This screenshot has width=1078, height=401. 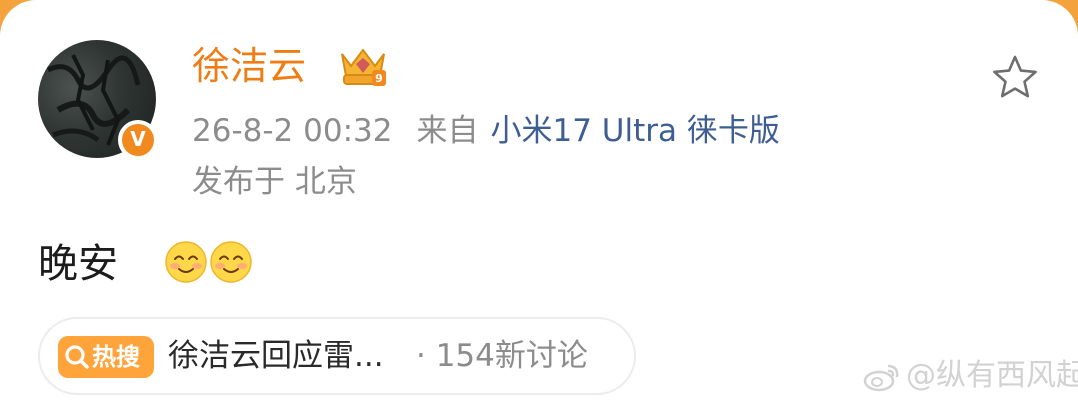 I want to click on post-timestamp: 26-8-2 00:32, so click(x=292, y=131).